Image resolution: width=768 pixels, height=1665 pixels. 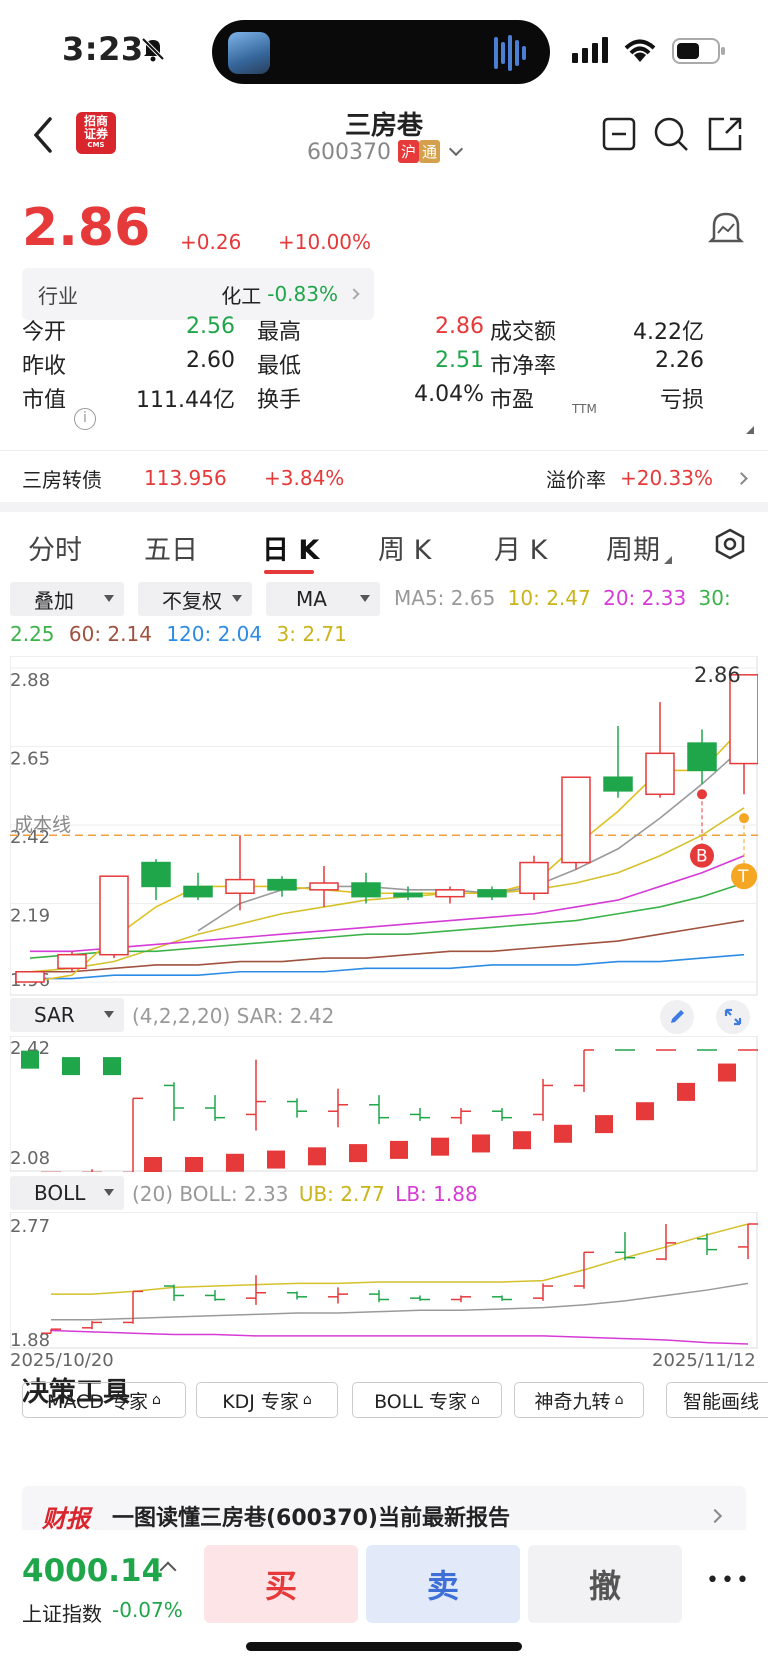 What do you see at coordinates (285, 1016) in the screenshot?
I see `sar-value: SAR: 2.42` at bounding box center [285, 1016].